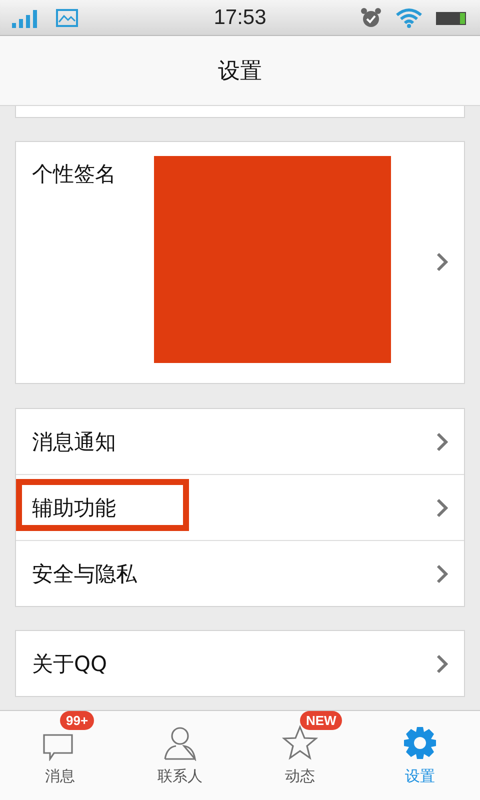 The height and width of the screenshot is (800, 480). What do you see at coordinates (67, 18) in the screenshot?
I see `image-icon` at bounding box center [67, 18].